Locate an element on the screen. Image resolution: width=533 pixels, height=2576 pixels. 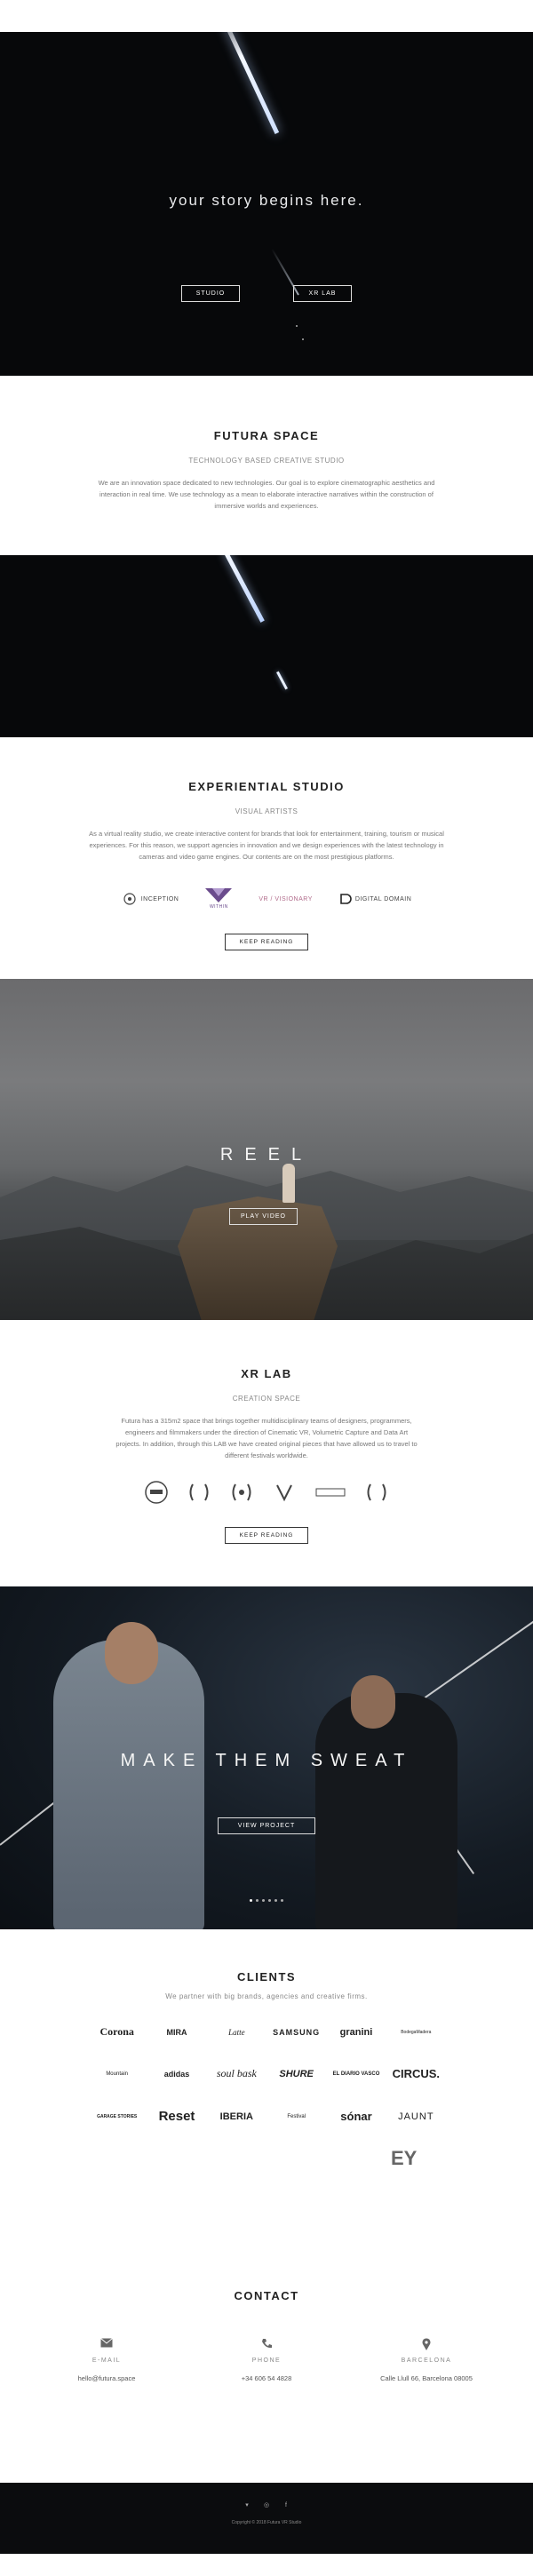
client-logo: SAMSUNG is located at coordinates (297, 2032).